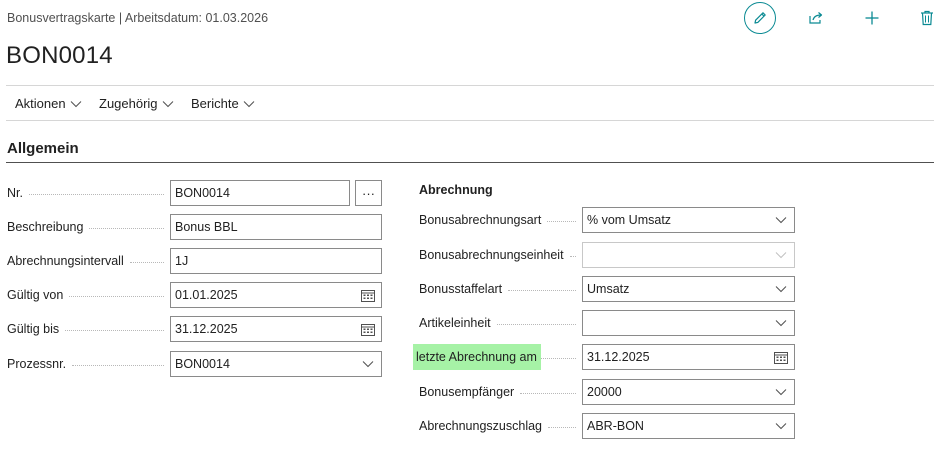 Image resolution: width=934 pixels, height=457 pixels. I want to click on label-beschreibung: Beschreibung, so click(88, 227).